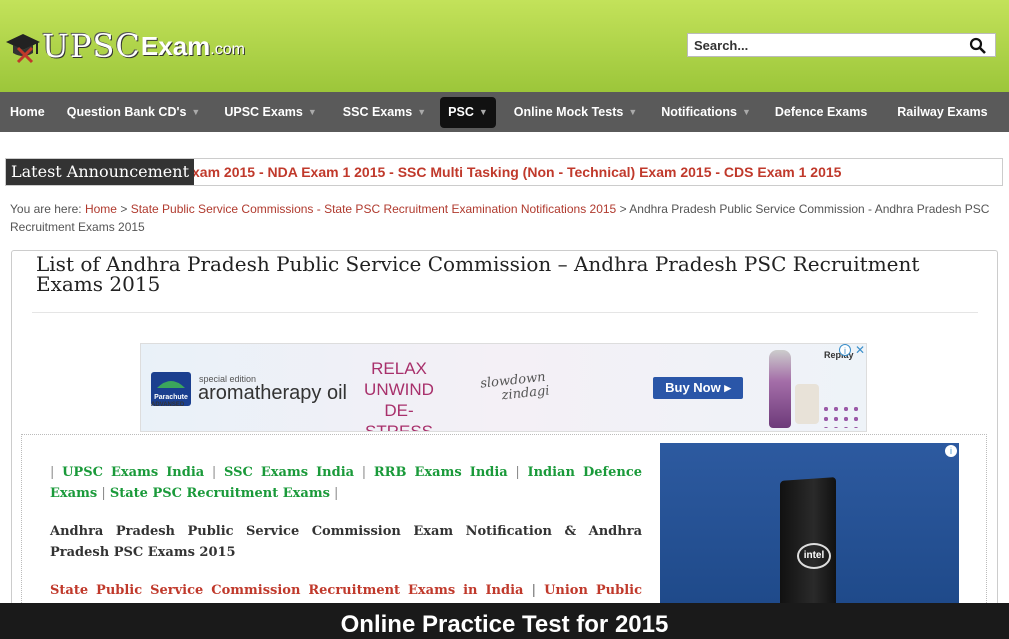  What do you see at coordinates (505, 312) in the screenshot?
I see `title-divider` at bounding box center [505, 312].